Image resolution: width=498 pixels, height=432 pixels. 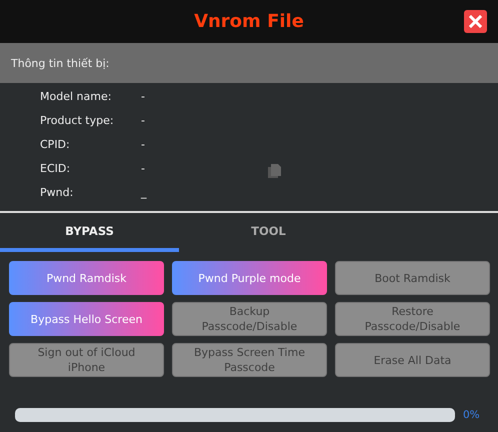 What do you see at coordinates (268, 233) in the screenshot?
I see `tab: TOOL` at bounding box center [268, 233].